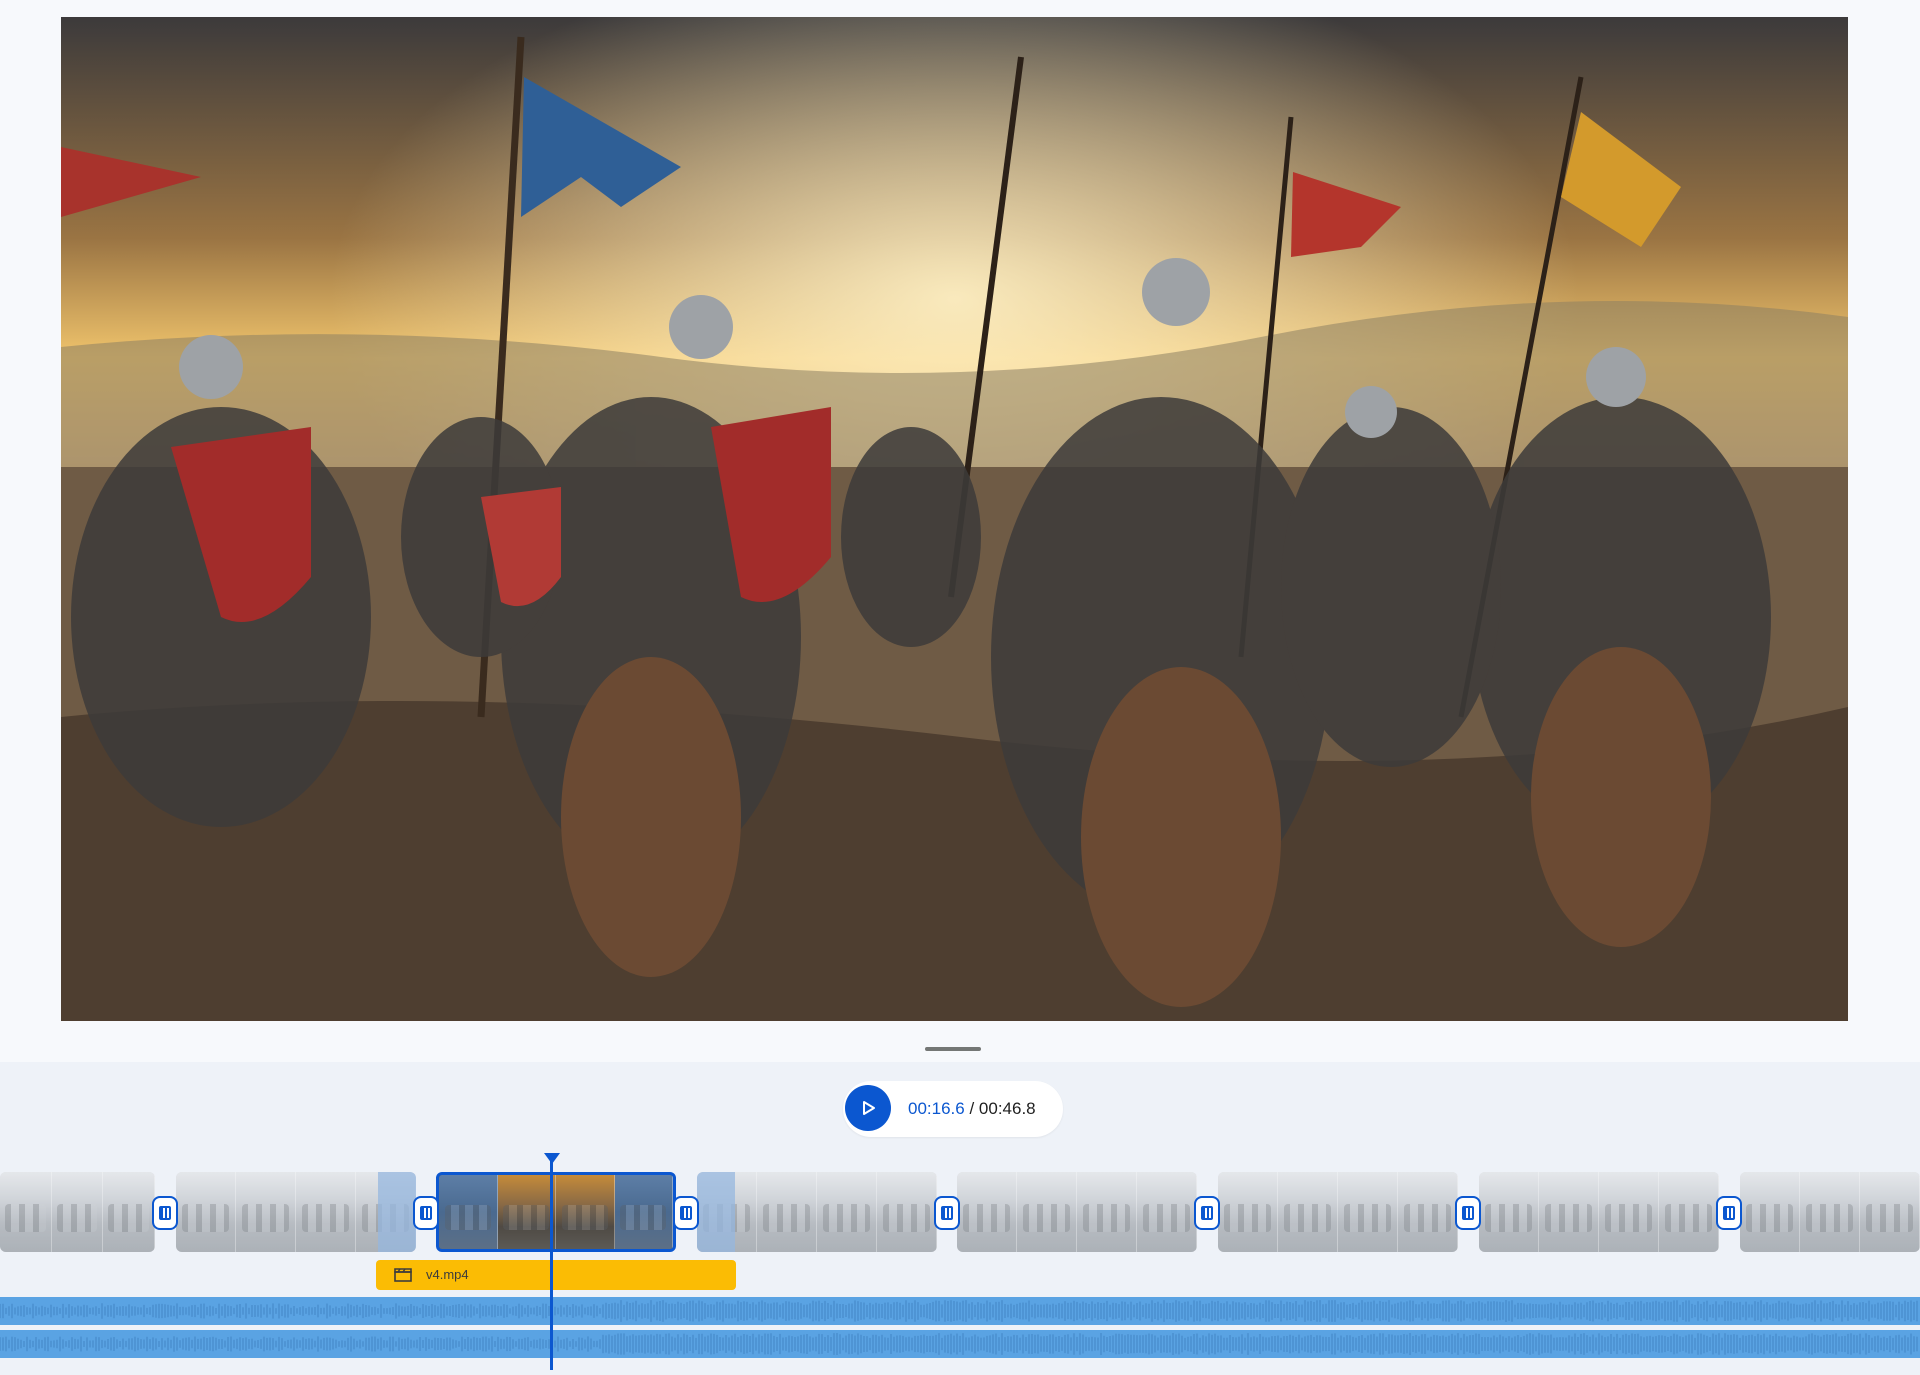 This screenshot has height=1375, width=1920. What do you see at coordinates (447, 1274) in the screenshot?
I see `media-track-label: v4.mp4` at bounding box center [447, 1274].